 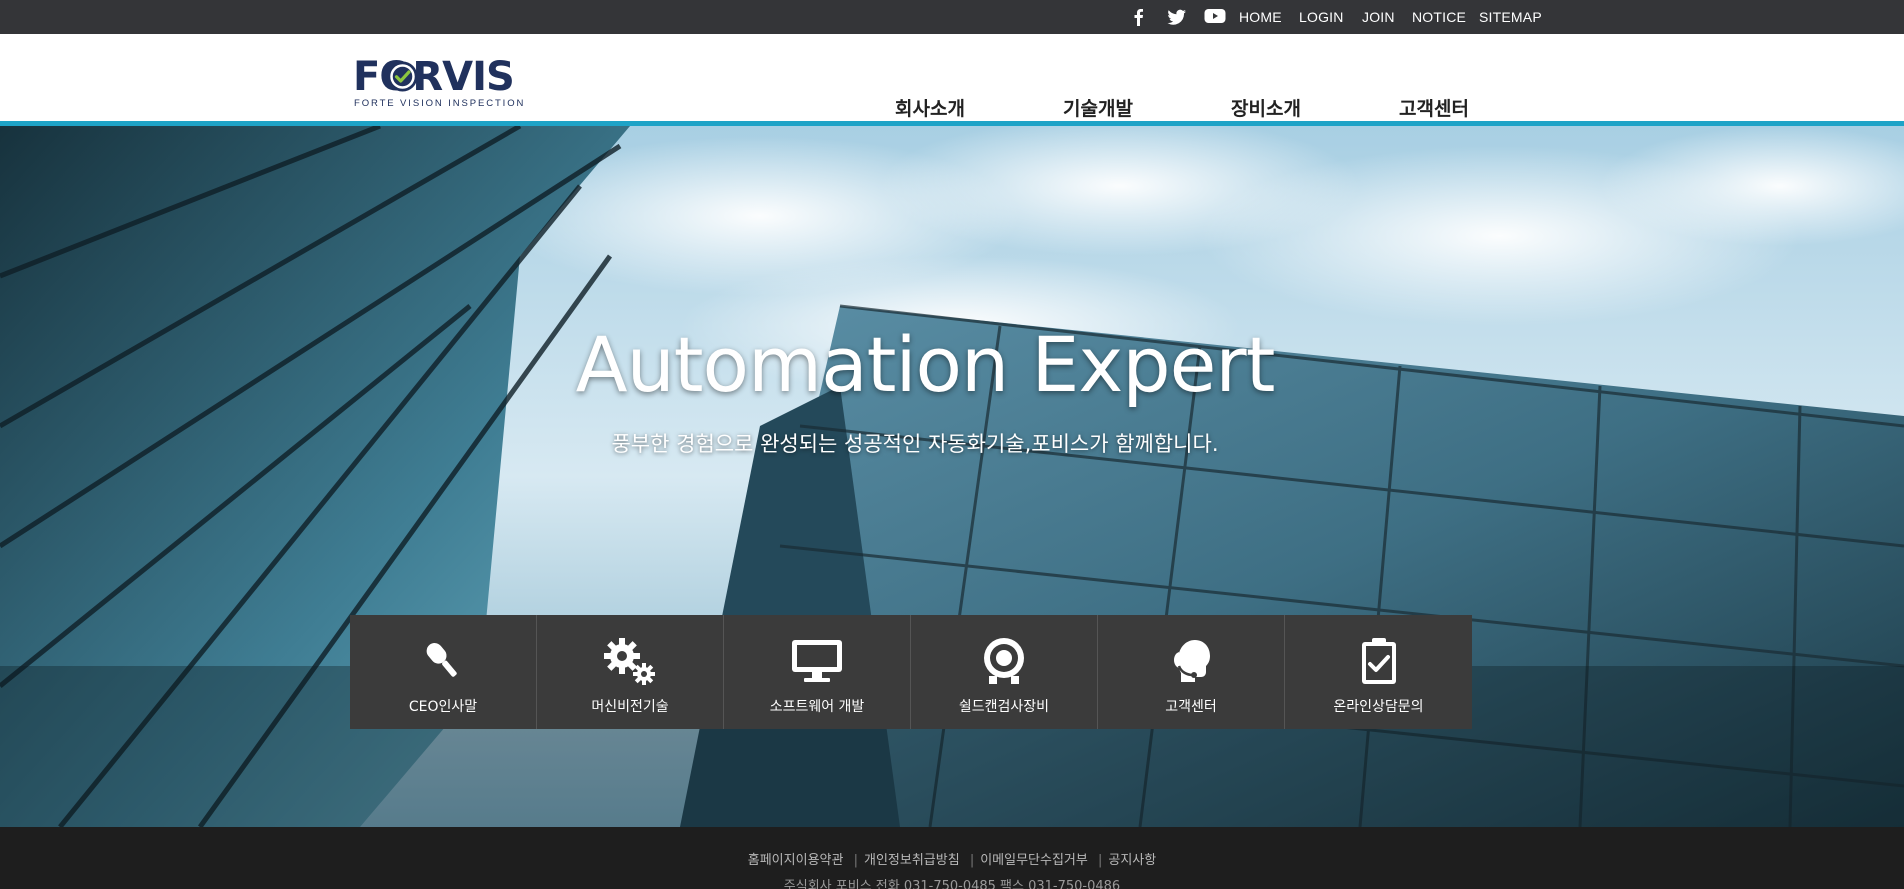 I want to click on clipboard-check-icon, so click(x=1379, y=661).